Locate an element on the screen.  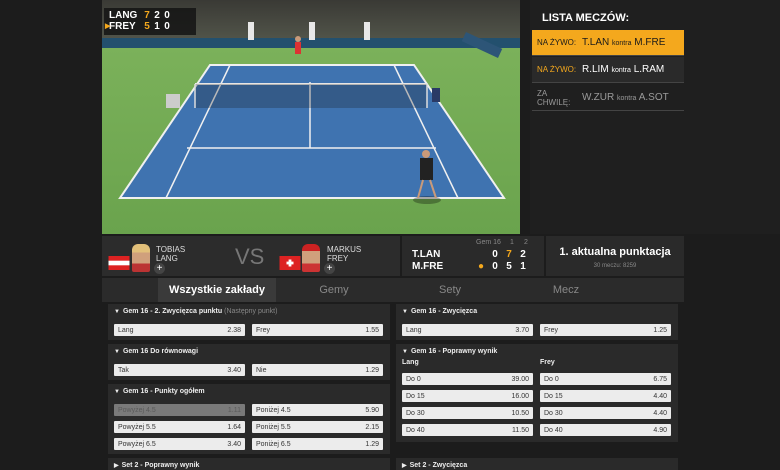
score-overlay: LANG 7 2 0 ▶ FREY 5 1 0 is located at coordinates (150, 21).